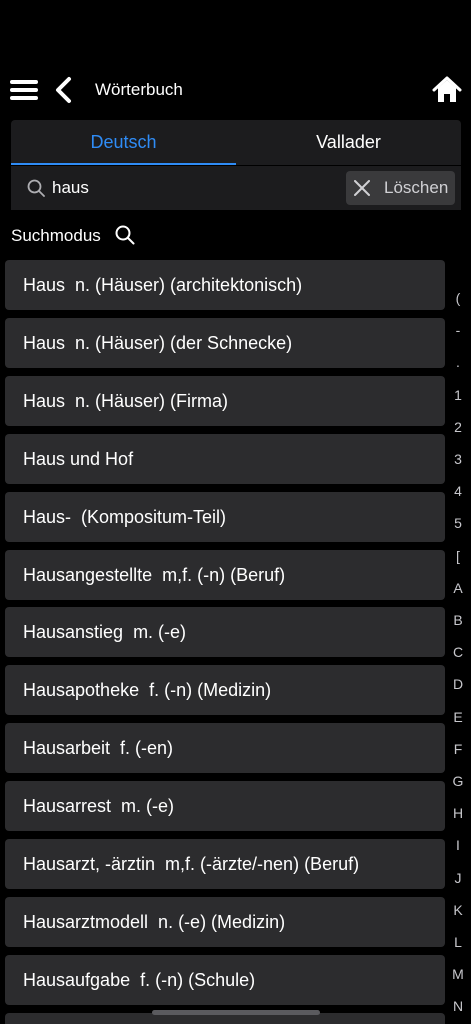 This screenshot has width=471, height=1024. Describe the element at coordinates (458, 395) in the screenshot. I see `index-letter: 1` at that location.